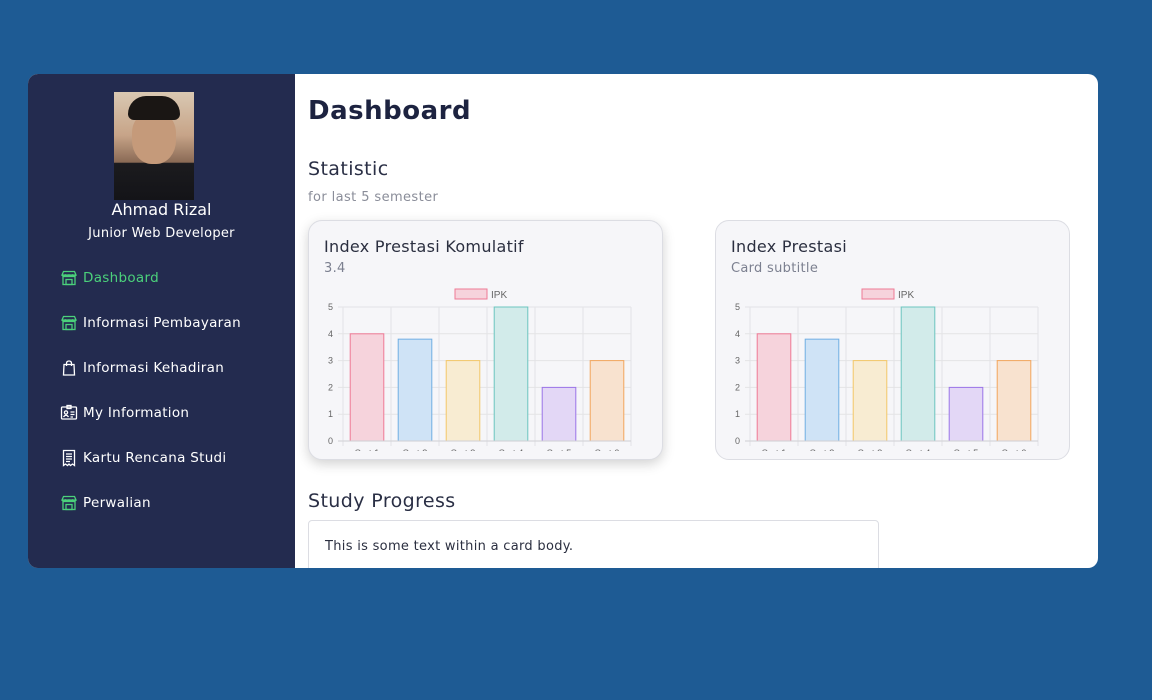 The width and height of the screenshot is (1152, 700). I want to click on sidebar-item-label: Dashboard, so click(121, 278).